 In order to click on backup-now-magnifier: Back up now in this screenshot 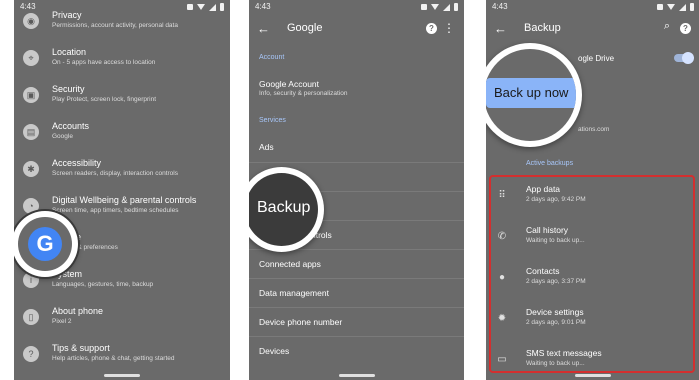, I will do `click(534, 95)`.